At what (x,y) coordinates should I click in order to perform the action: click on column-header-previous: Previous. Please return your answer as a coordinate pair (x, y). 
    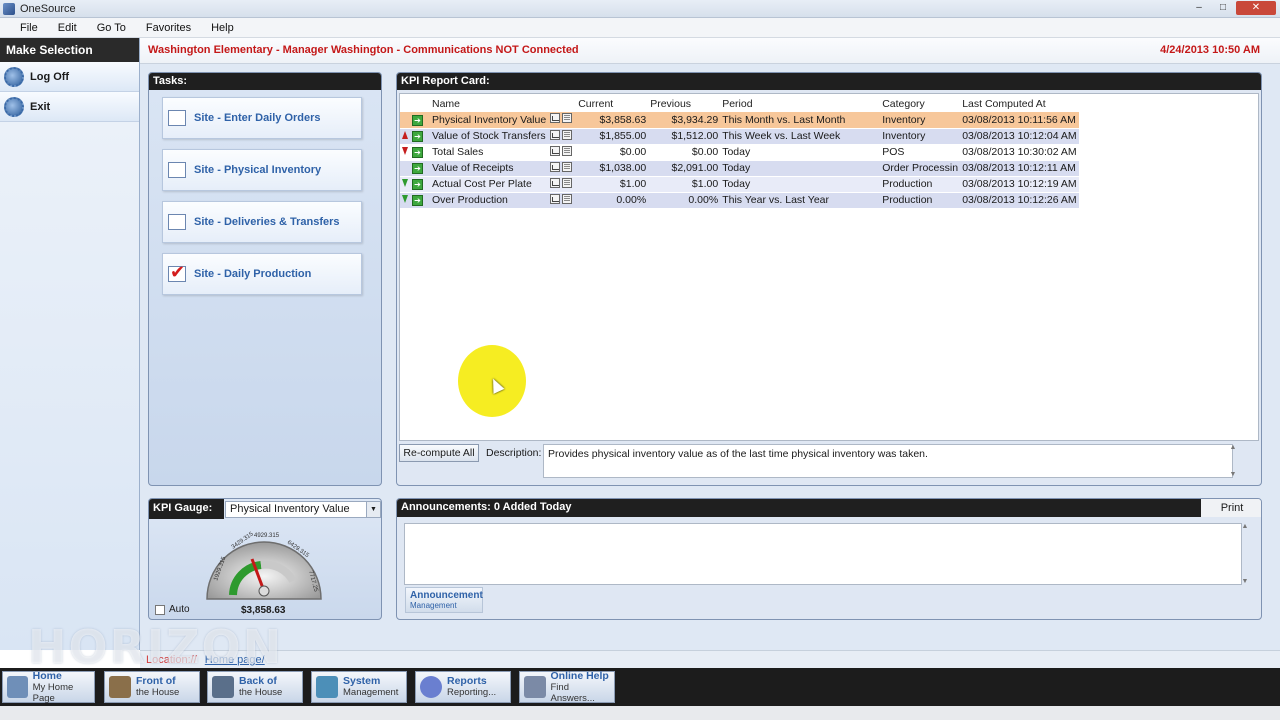
    Looking at the image, I should click on (684, 104).